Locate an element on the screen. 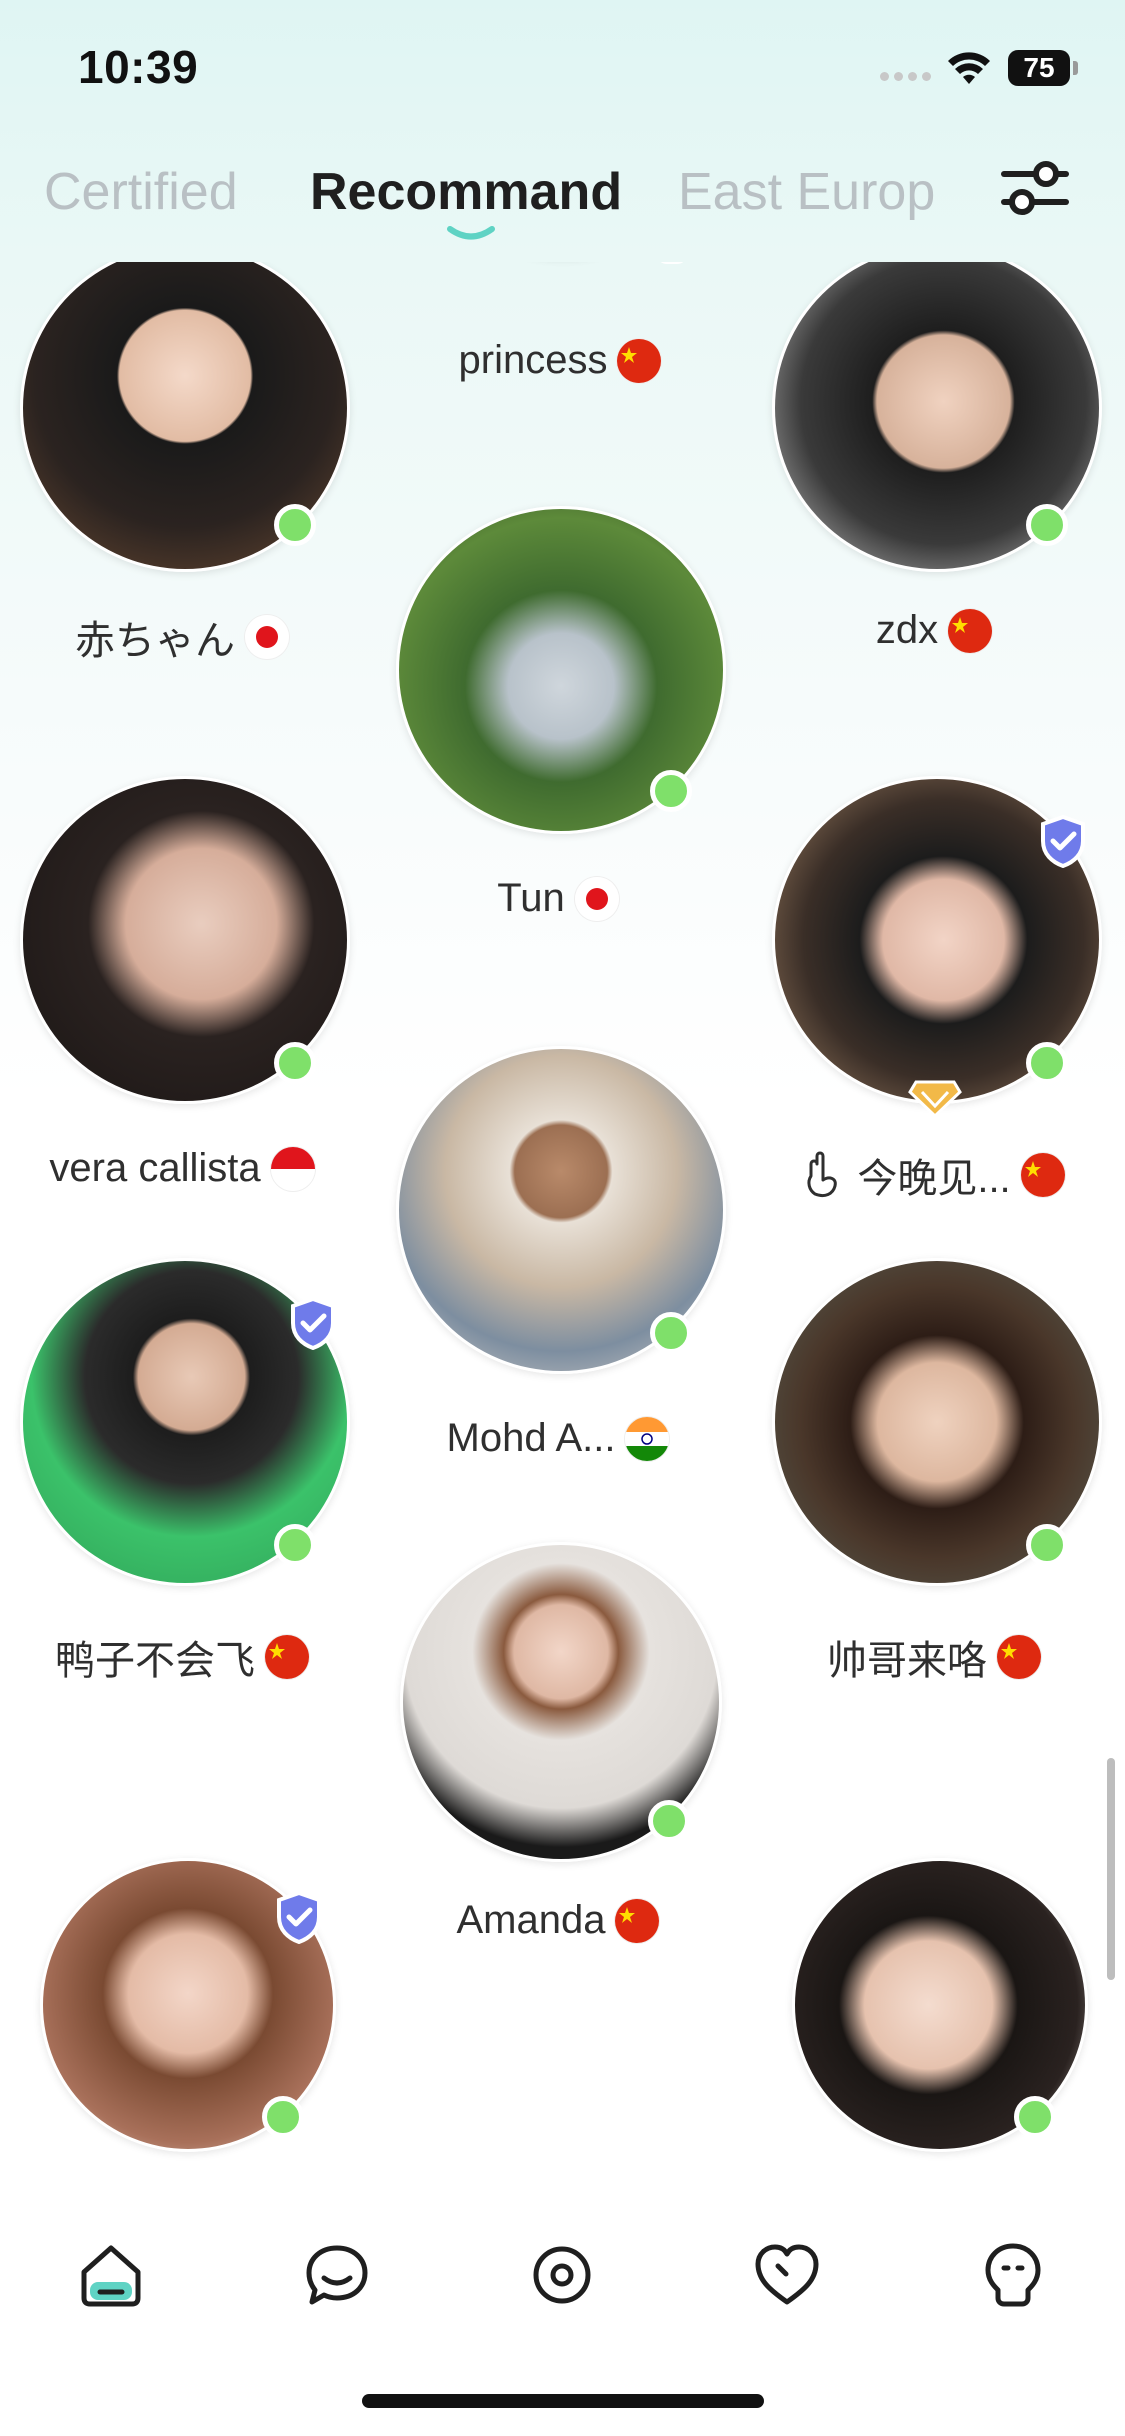  status-time: 10:39 is located at coordinates (138, 67).